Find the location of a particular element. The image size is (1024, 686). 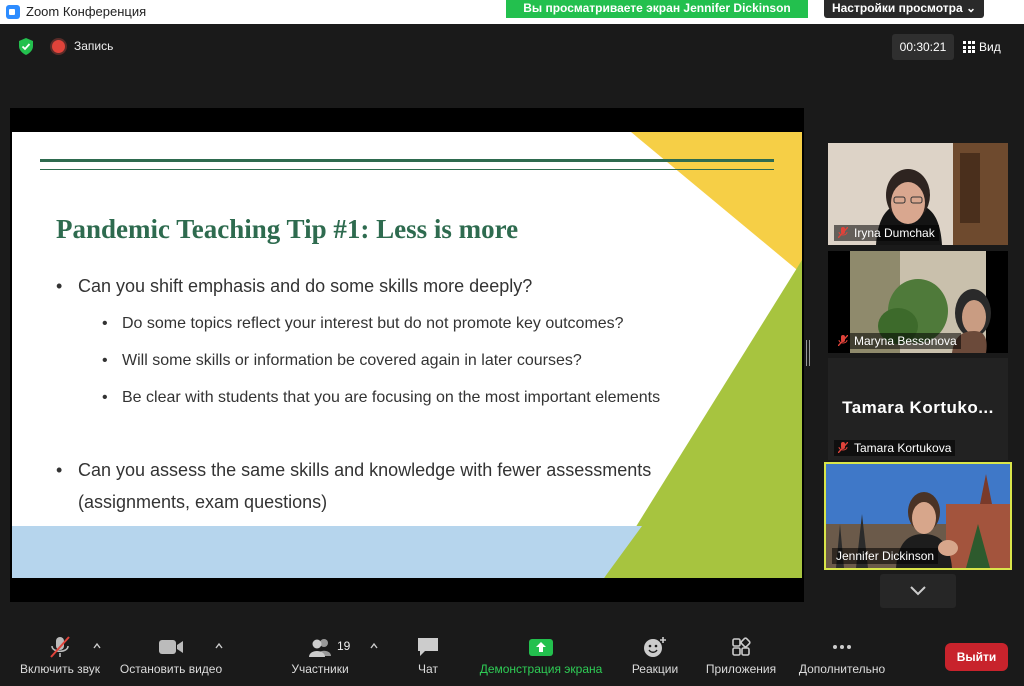

video-options-caret-icon is located at coordinates (219, 646).